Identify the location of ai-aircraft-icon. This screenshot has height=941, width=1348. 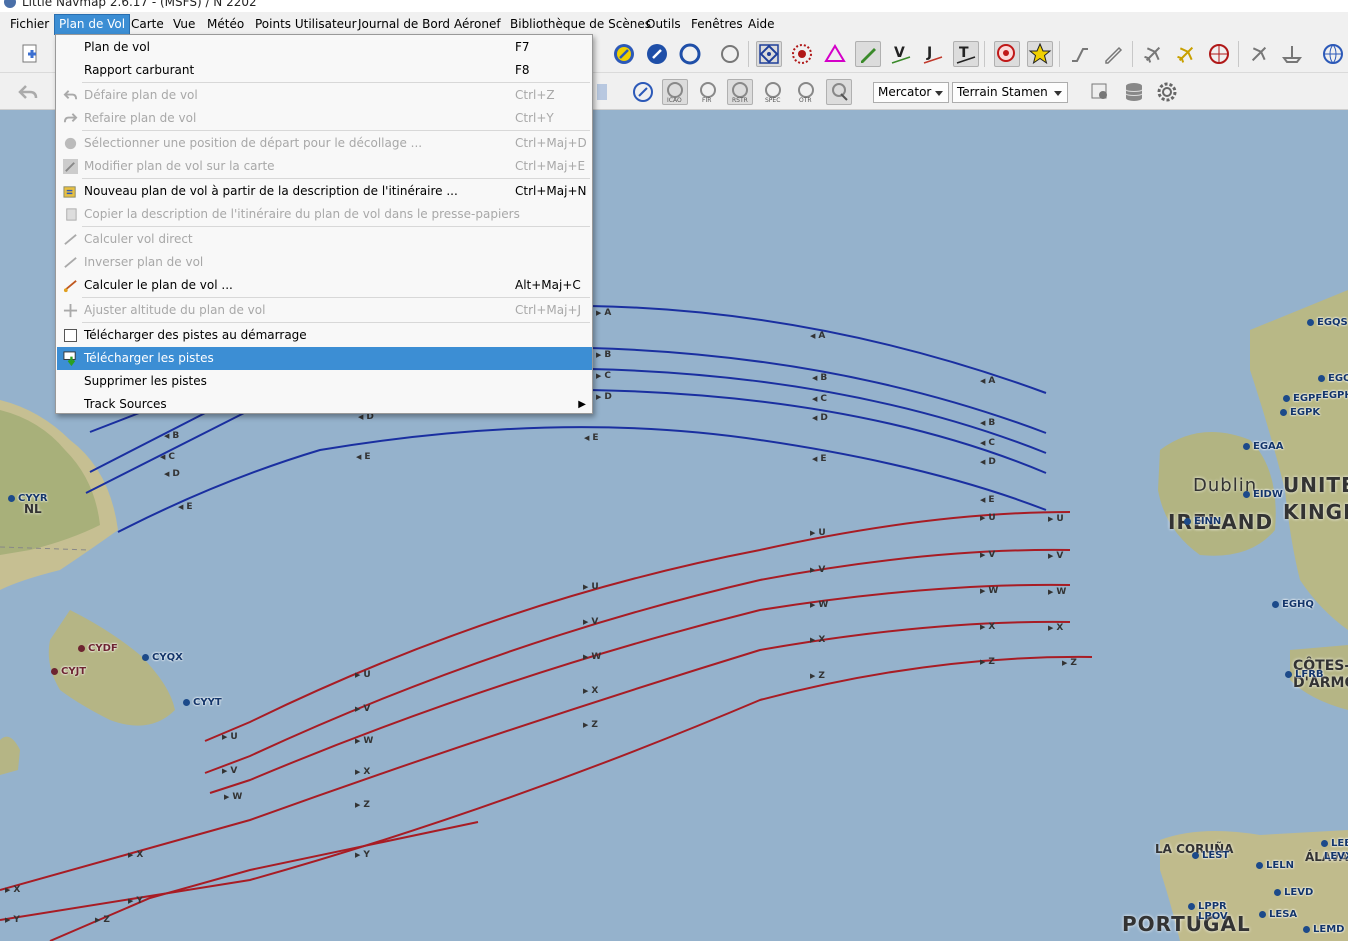
(1259, 54).